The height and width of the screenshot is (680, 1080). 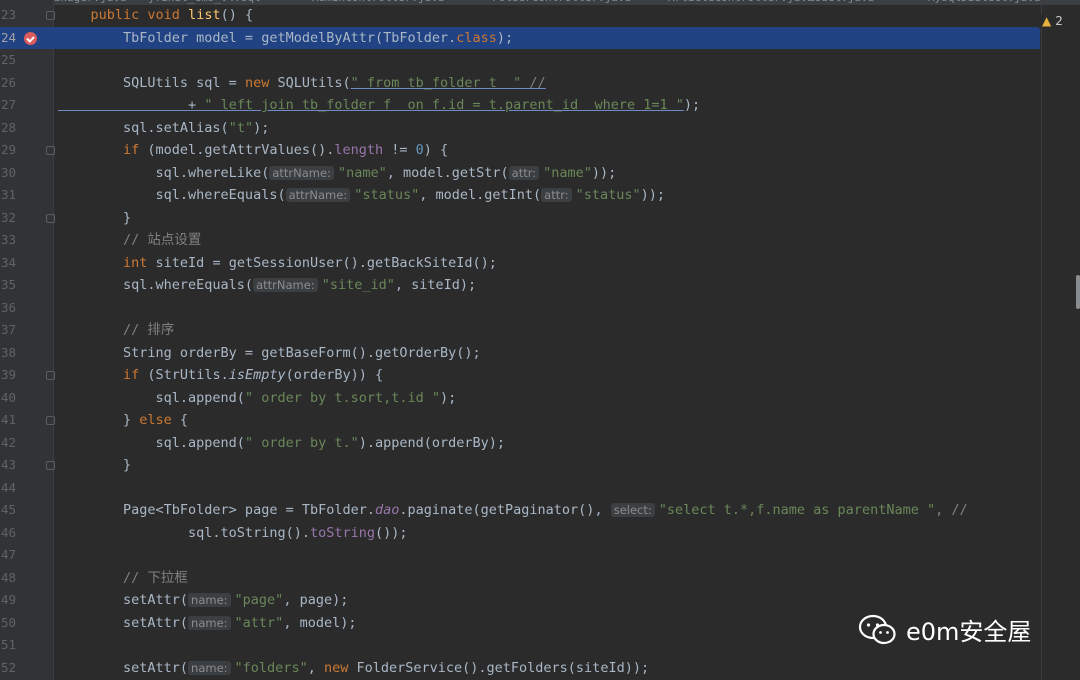 I want to click on line-number: 35, so click(x=8, y=284).